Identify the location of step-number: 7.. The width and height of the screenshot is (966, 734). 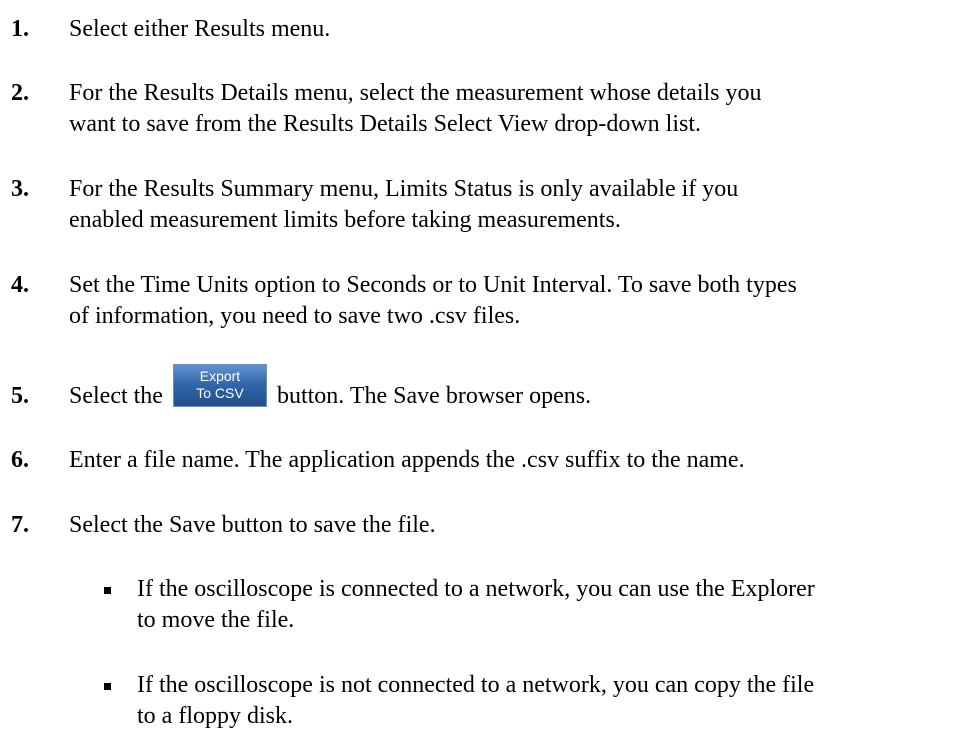
(20, 525).